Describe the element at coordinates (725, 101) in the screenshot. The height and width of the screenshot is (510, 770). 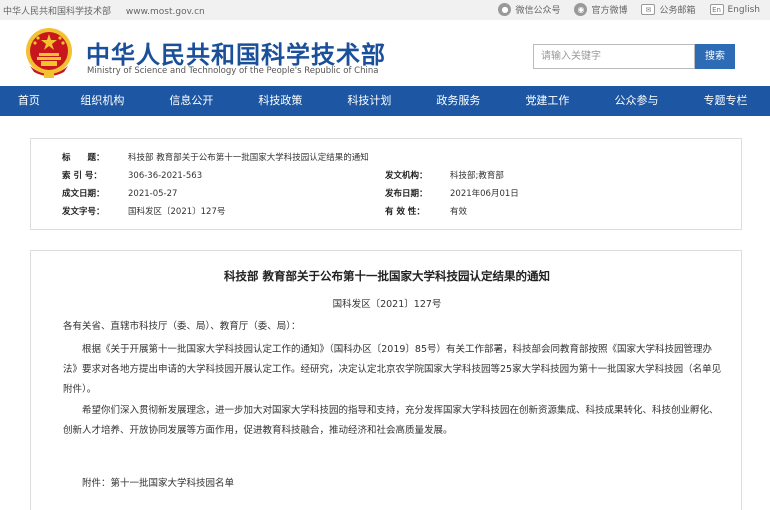
I see `nav-item-topics: 专题专栏` at that location.